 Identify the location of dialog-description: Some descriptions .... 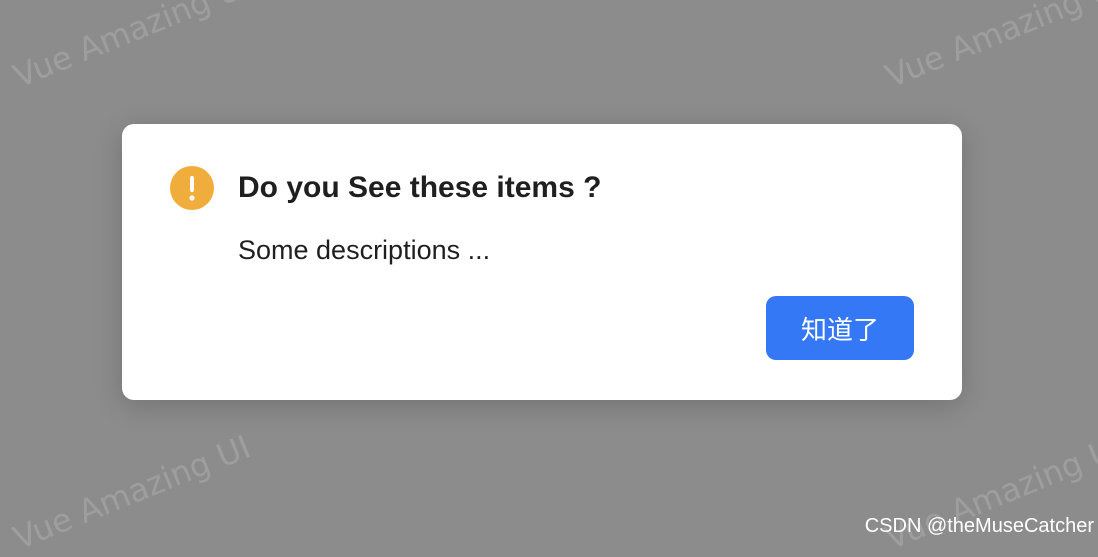
(364, 250).